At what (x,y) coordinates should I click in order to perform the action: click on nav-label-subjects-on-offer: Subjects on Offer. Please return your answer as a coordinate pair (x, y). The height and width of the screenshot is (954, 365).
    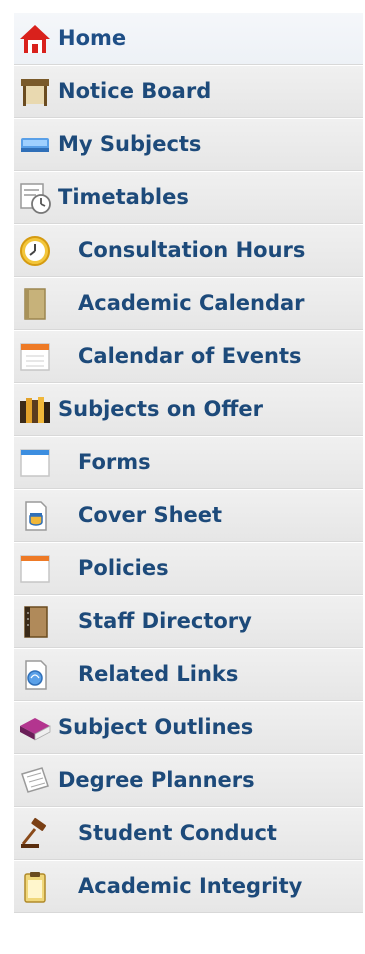
    Looking at the image, I should click on (160, 409).